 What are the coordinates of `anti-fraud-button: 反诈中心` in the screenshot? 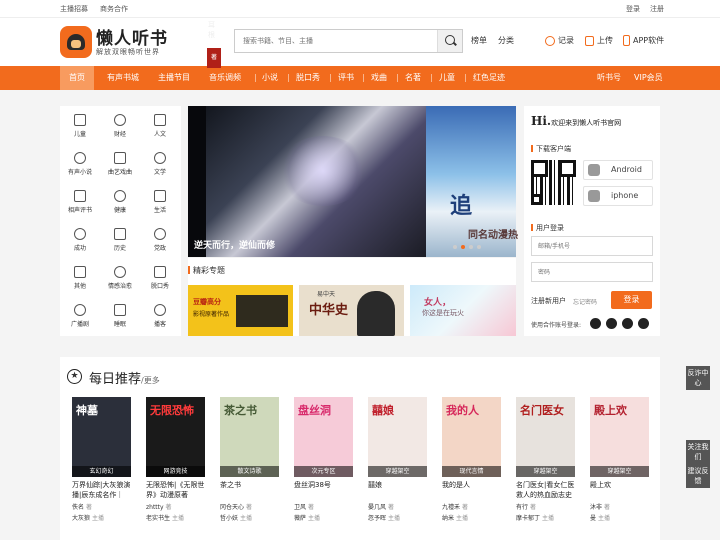 It's located at (698, 378).